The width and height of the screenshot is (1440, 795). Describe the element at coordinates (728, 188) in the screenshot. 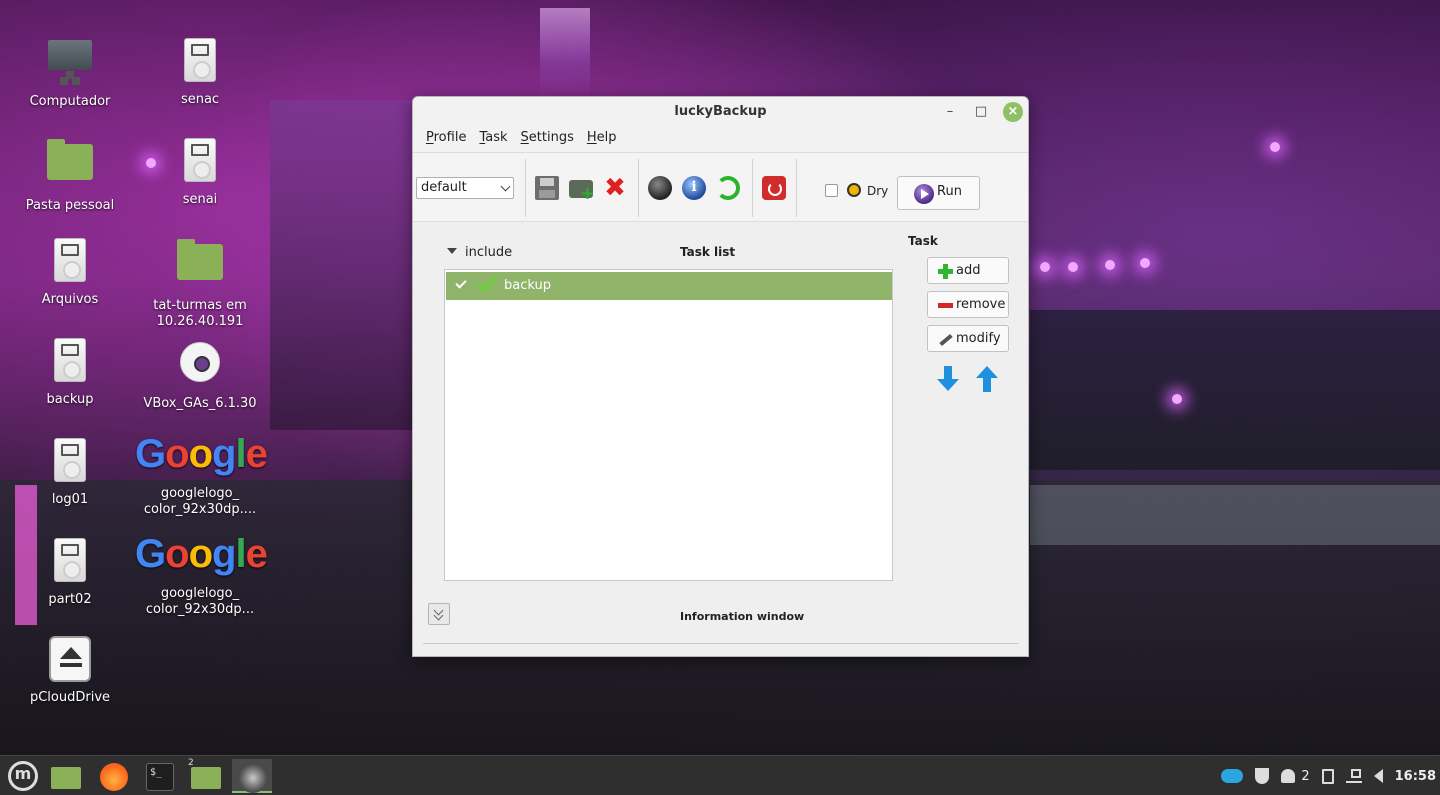

I see `sync-icon` at that location.